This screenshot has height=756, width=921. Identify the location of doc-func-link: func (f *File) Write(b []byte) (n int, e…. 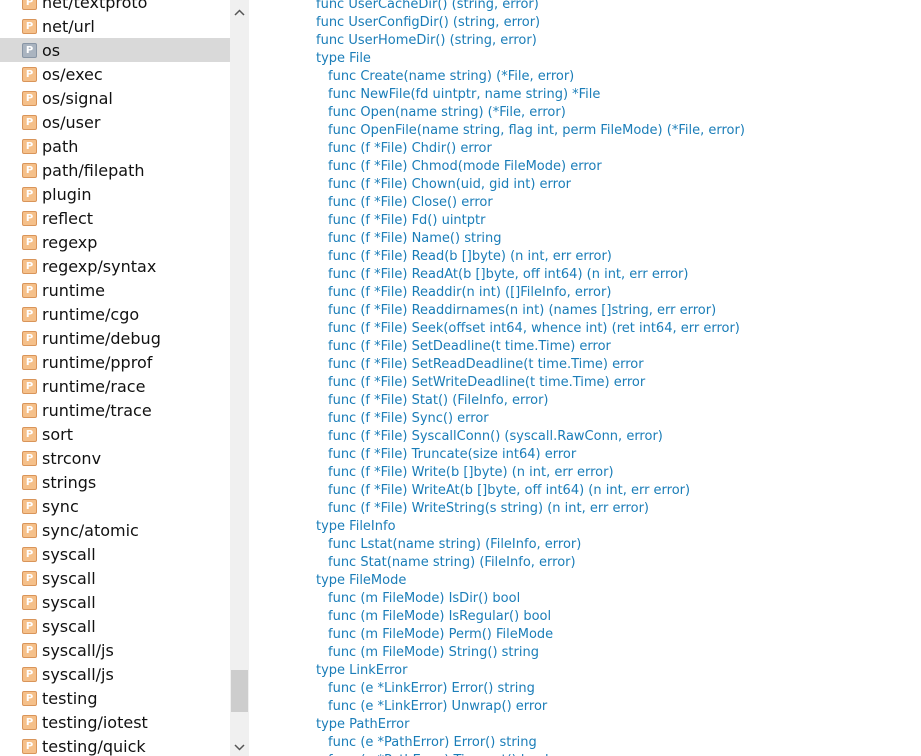
(530, 473).